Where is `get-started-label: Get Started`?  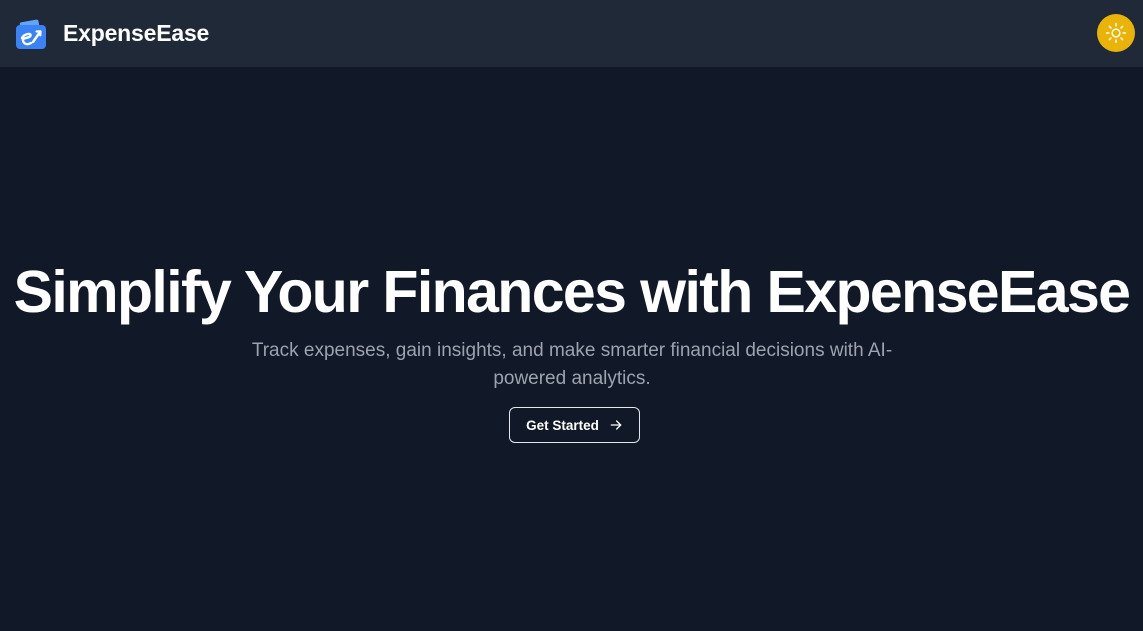 get-started-label: Get Started is located at coordinates (562, 425).